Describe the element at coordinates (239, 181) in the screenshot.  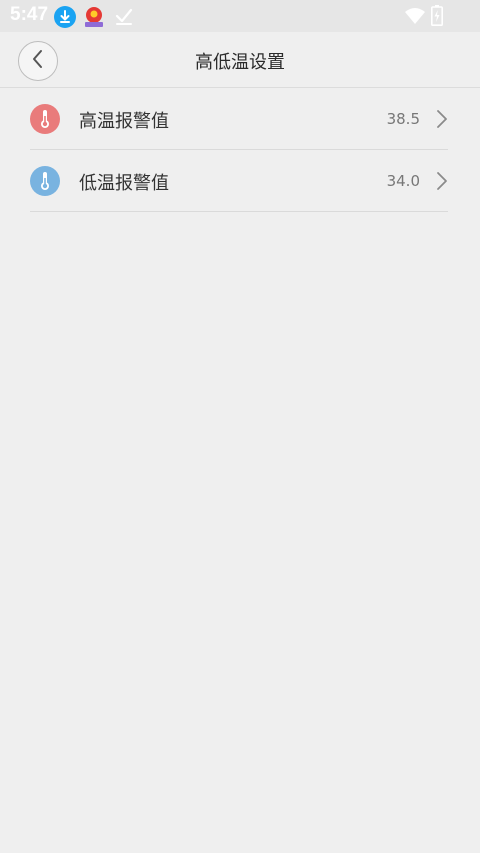
I see `low-temp-alarm-item: 低温报警值 34.0` at that location.